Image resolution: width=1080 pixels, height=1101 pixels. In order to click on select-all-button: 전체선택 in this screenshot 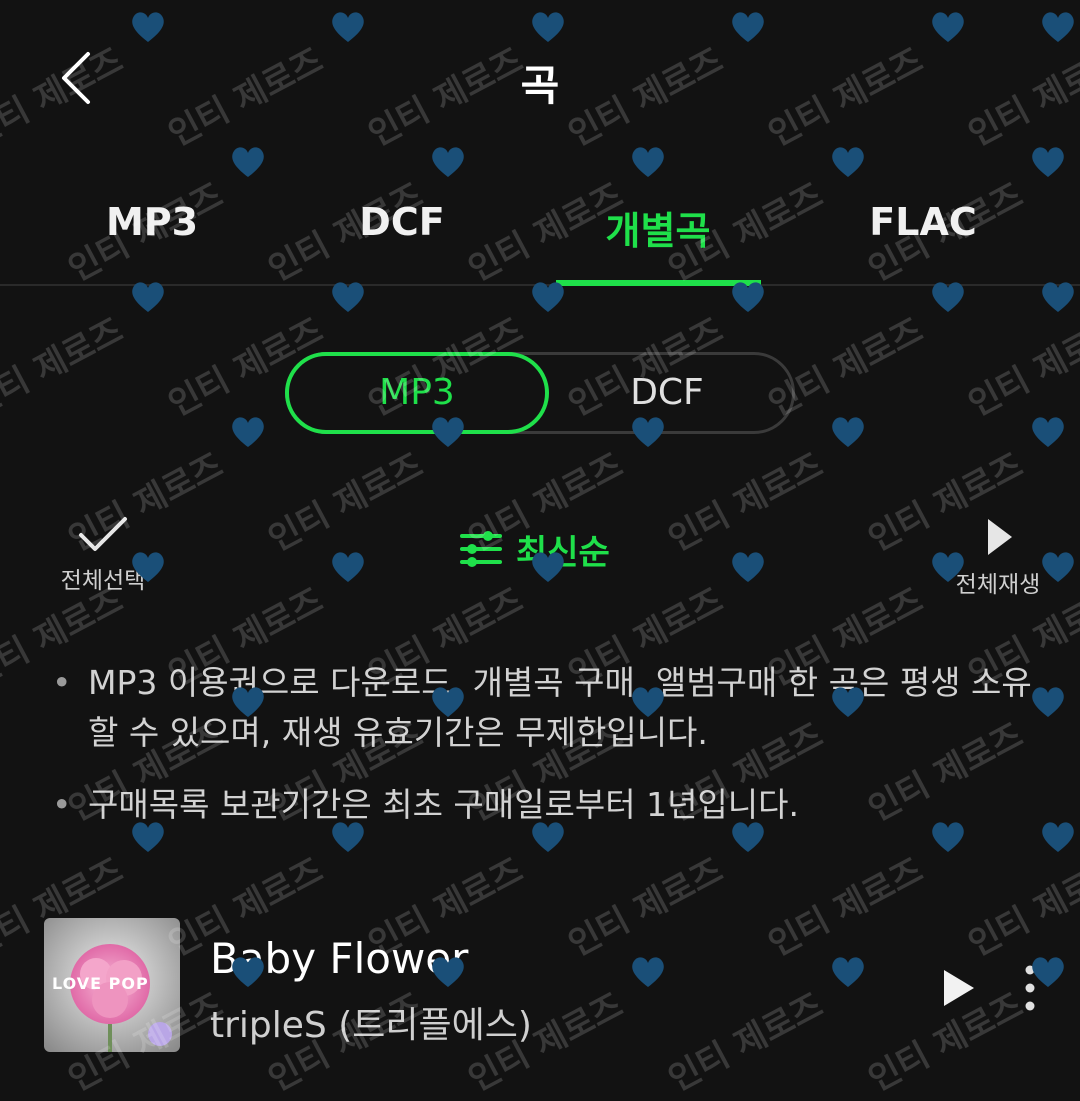, I will do `click(103, 555)`.